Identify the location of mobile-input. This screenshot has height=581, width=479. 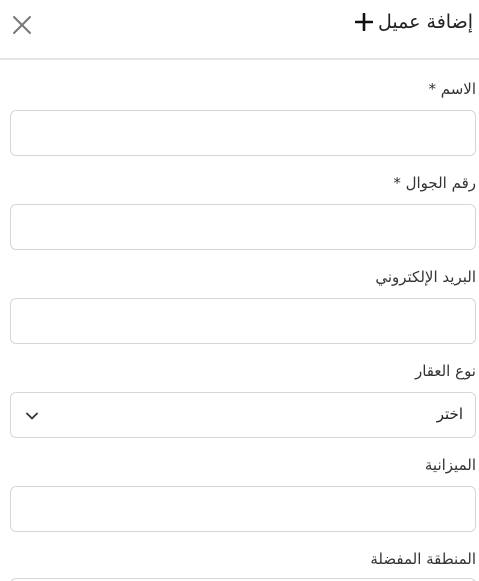
(243, 227).